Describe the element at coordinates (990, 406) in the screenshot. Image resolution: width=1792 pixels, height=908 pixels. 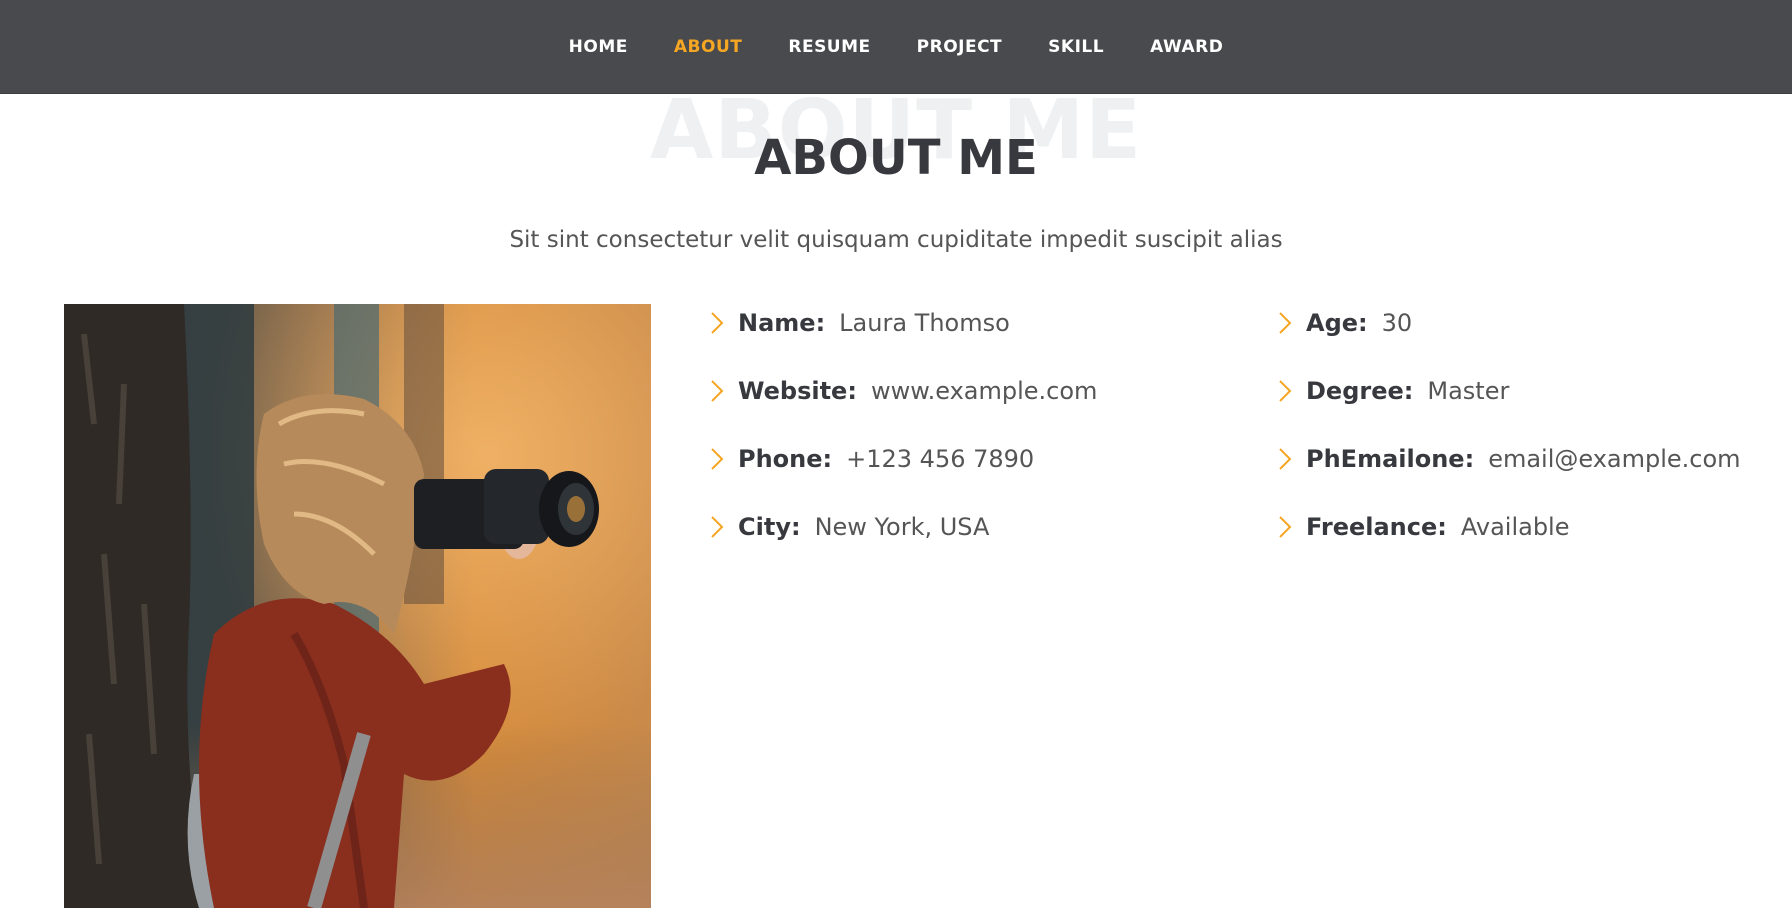
I see `info-item-website: Website: www.example.com` at that location.